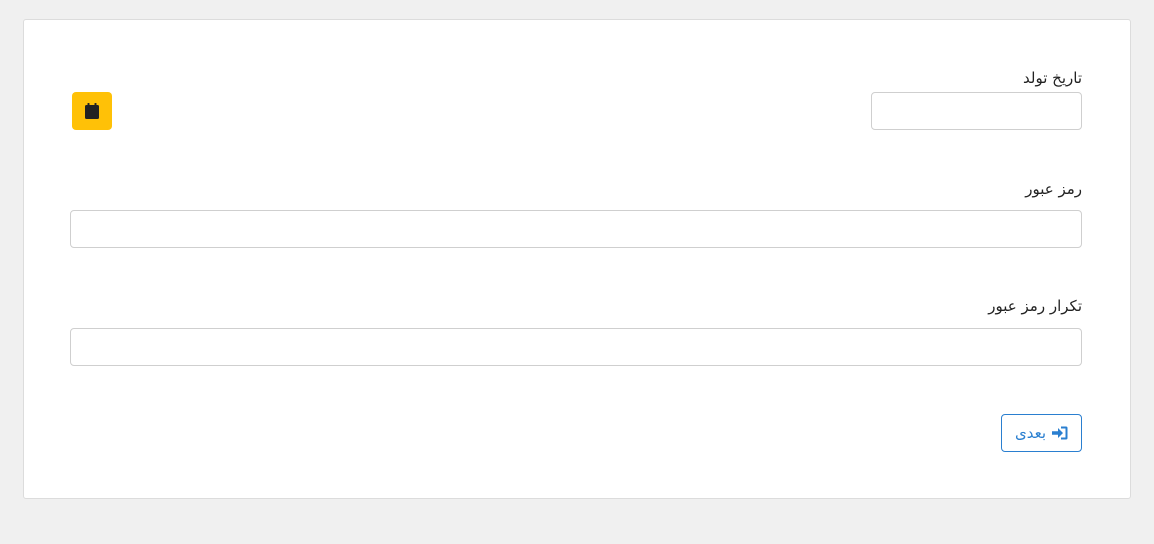 This screenshot has width=1154, height=544. What do you see at coordinates (1030, 433) in the screenshot?
I see `next-button-label: بعدی` at bounding box center [1030, 433].